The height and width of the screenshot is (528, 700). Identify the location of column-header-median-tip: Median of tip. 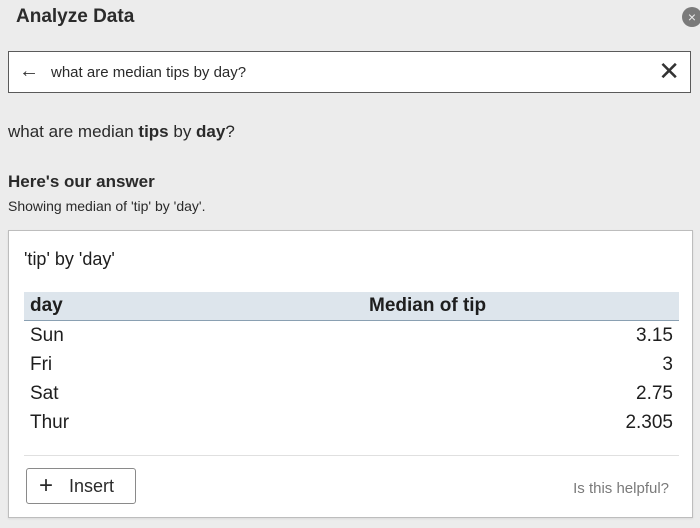
(467, 306).